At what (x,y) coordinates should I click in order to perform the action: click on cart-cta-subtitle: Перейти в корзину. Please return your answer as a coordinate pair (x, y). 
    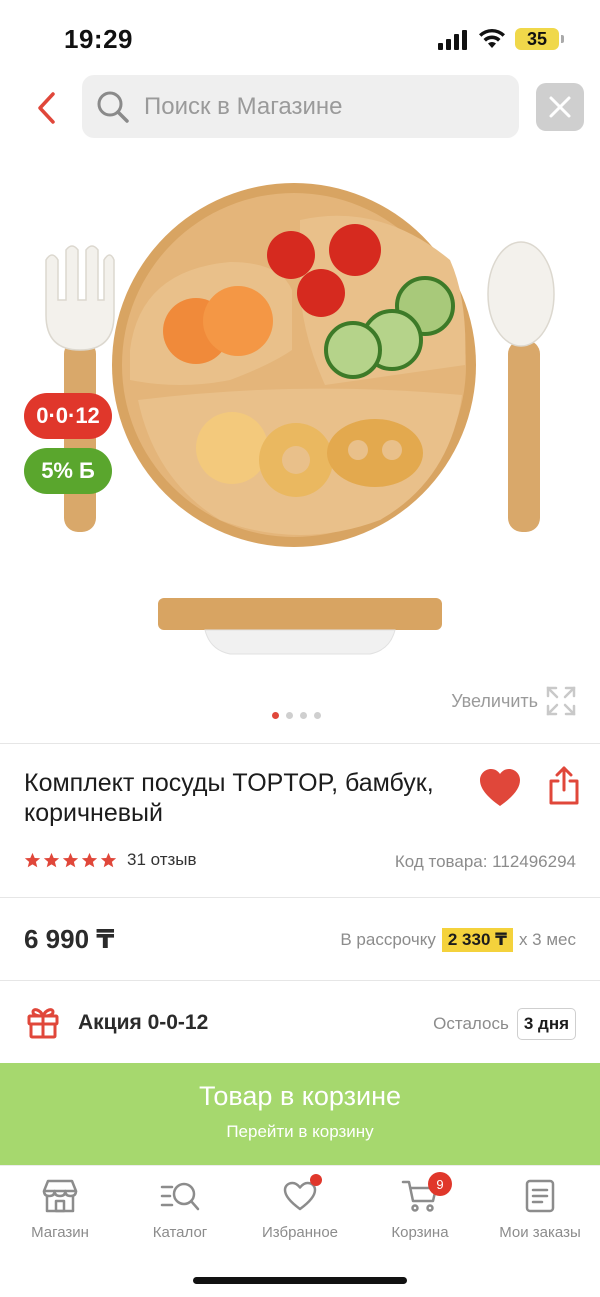
    Looking at the image, I should click on (300, 1131).